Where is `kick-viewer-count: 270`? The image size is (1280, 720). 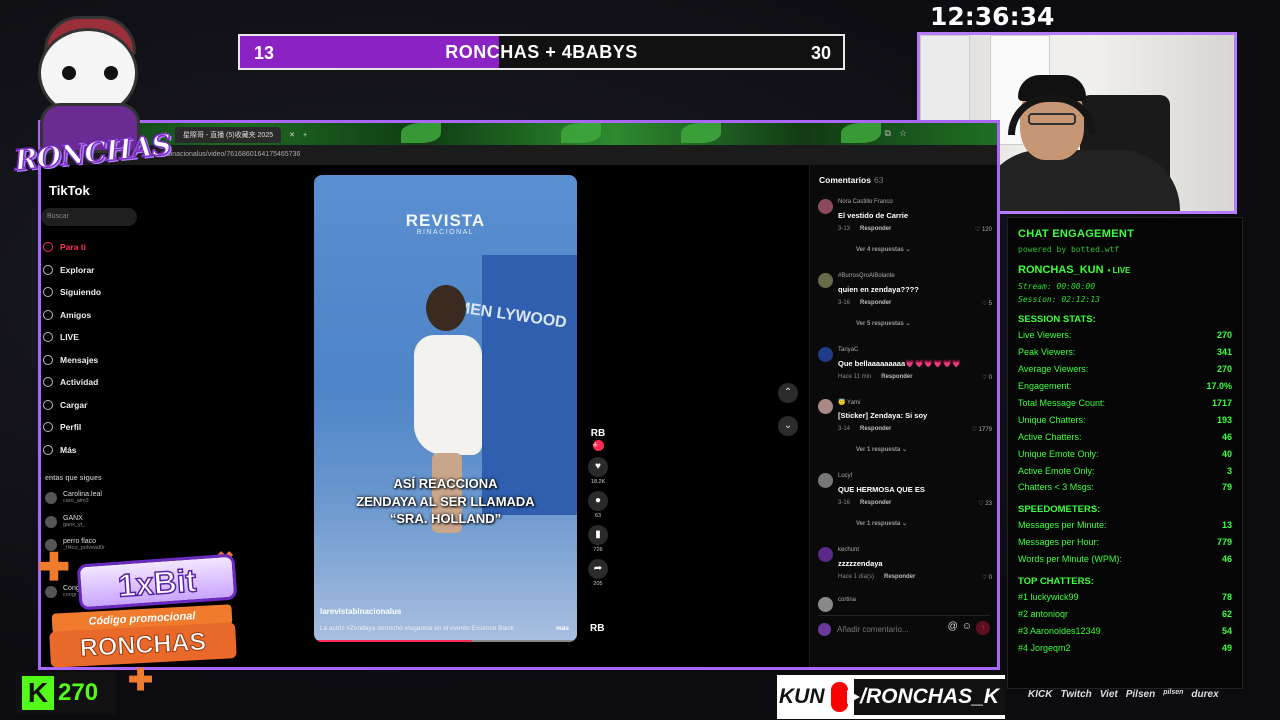 kick-viewer-count: 270 is located at coordinates (78, 692).